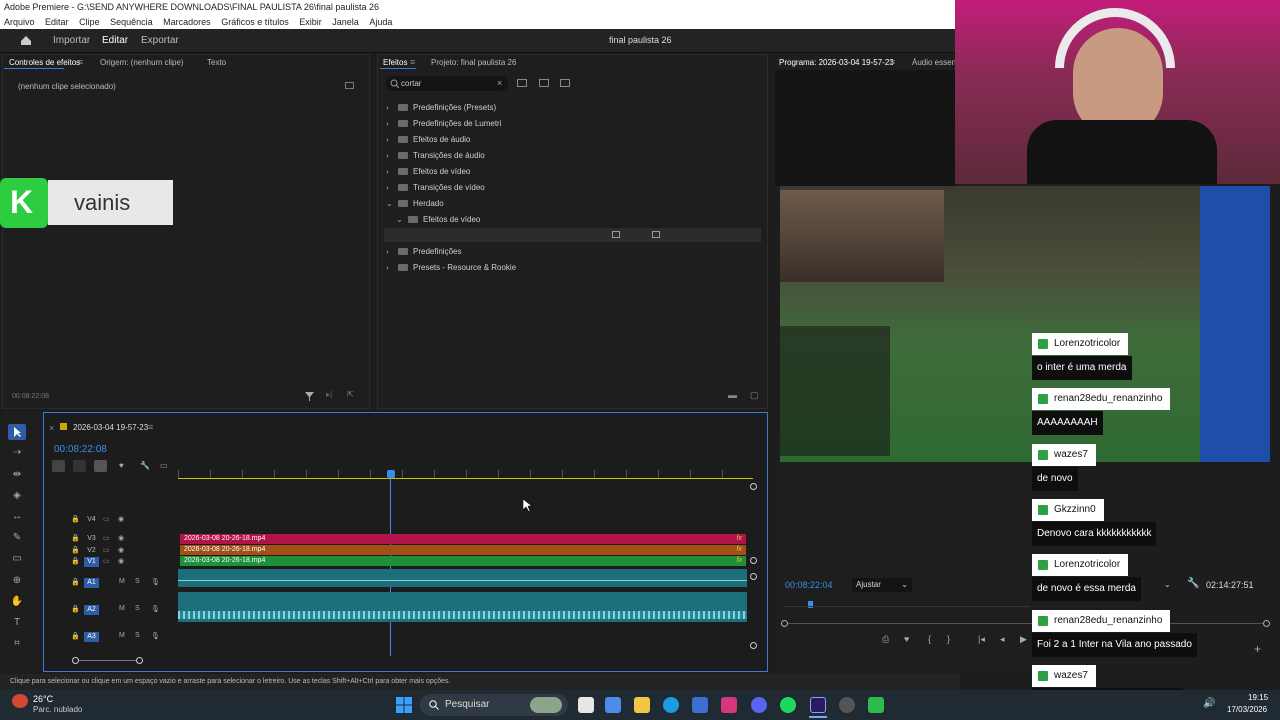  What do you see at coordinates (929, 639) in the screenshot?
I see `mark-in-icon: {` at bounding box center [929, 639].